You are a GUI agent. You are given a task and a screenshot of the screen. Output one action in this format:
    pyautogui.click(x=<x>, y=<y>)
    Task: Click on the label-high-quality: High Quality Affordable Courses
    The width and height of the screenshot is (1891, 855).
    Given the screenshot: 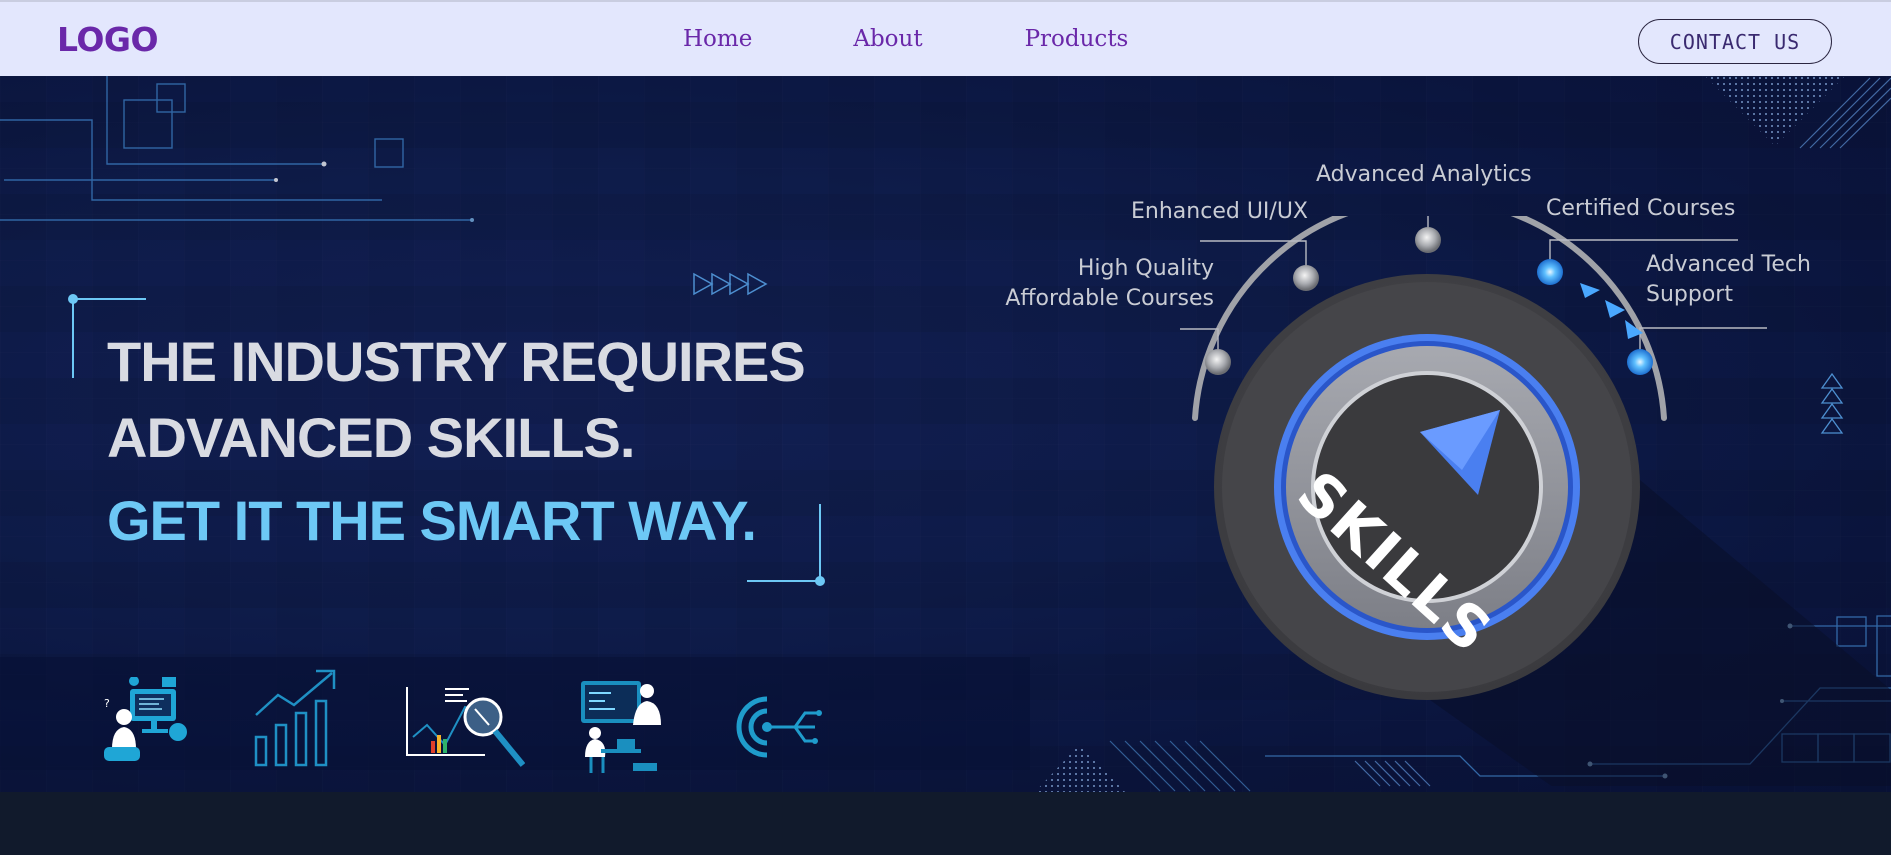 What is the action you would take?
    pyautogui.click(x=1097, y=284)
    